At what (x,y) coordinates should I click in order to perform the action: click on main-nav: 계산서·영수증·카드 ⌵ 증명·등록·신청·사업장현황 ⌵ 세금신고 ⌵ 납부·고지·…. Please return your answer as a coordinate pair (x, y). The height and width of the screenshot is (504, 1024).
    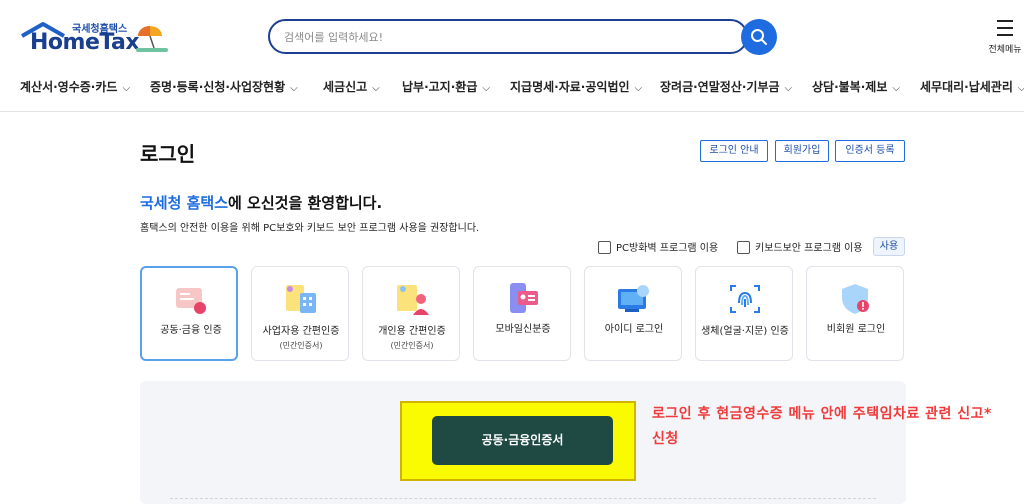
    Looking at the image, I should click on (512, 92).